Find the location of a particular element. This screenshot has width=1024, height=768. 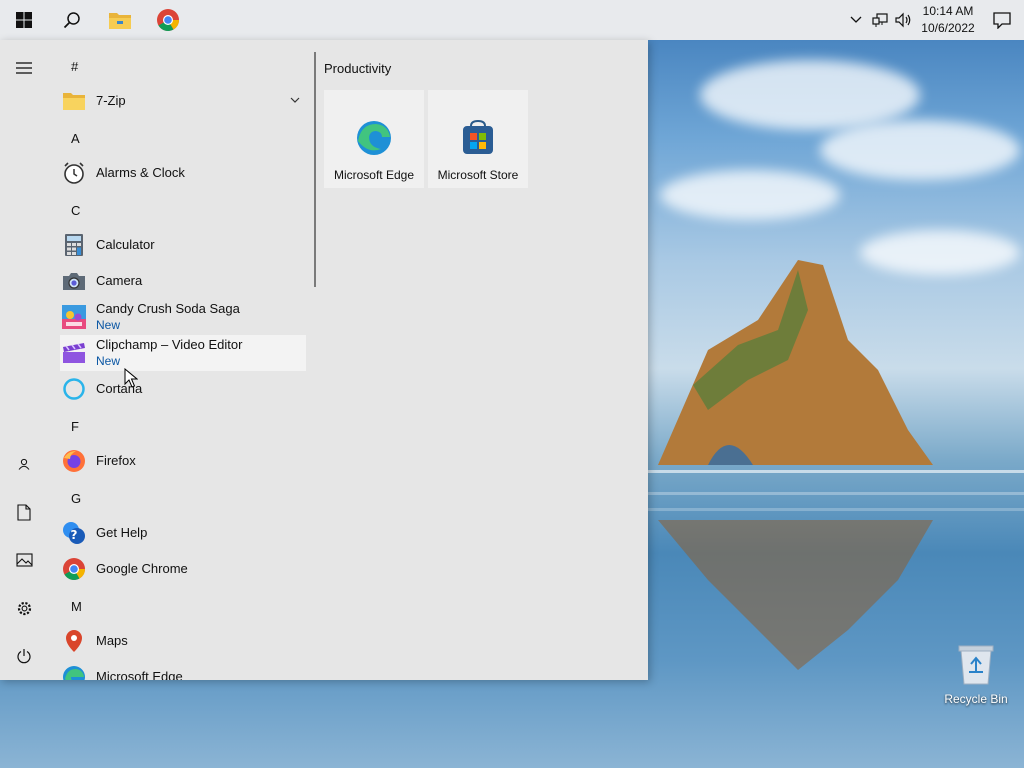

letter-header-f: F is located at coordinates (69, 426).